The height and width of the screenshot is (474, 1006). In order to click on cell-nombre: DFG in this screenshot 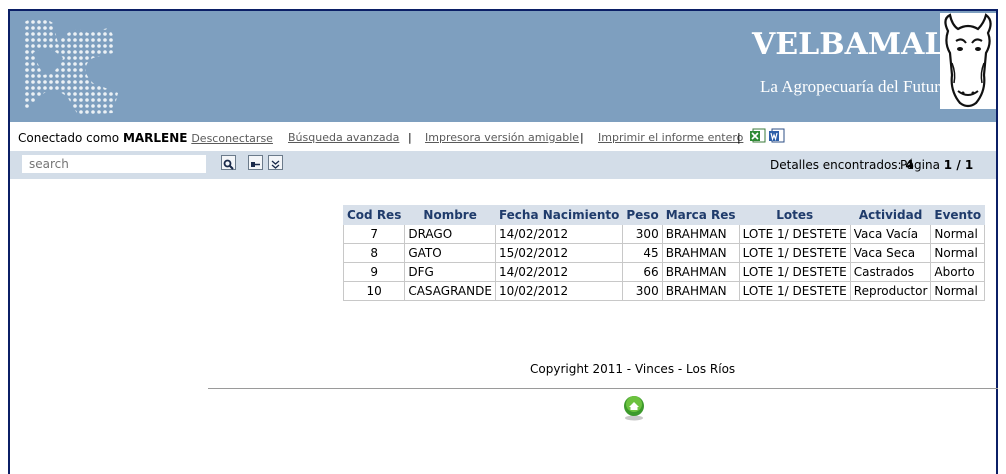, I will do `click(450, 272)`.